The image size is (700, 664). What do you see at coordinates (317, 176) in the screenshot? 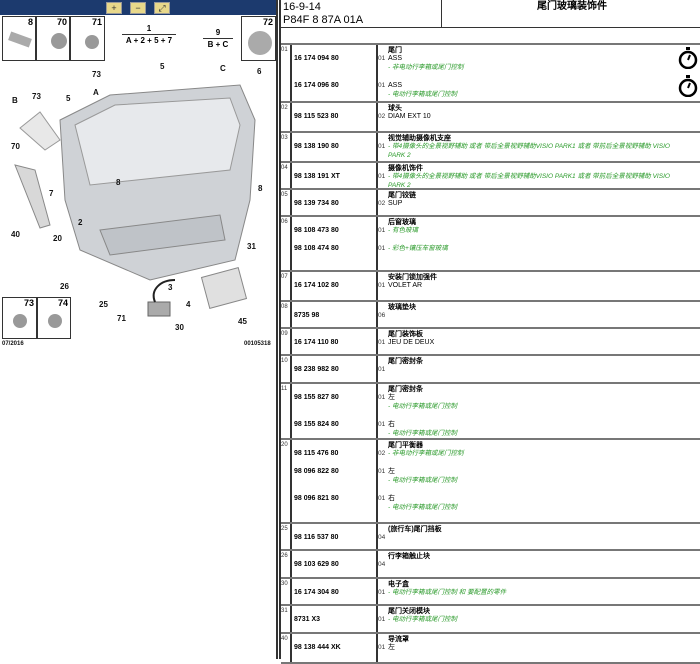
I see `part-number: 98 138 191 XT` at bounding box center [317, 176].